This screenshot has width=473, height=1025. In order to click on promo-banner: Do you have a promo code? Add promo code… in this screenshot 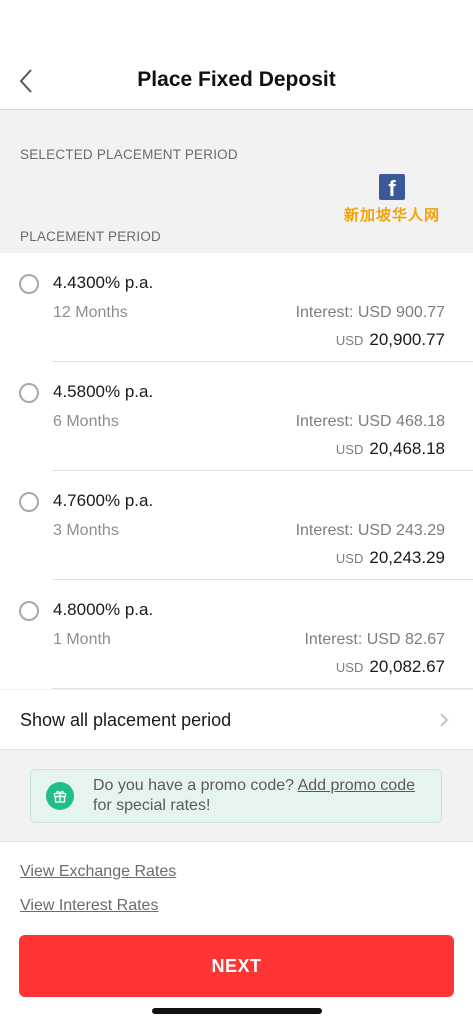, I will do `click(236, 796)`.